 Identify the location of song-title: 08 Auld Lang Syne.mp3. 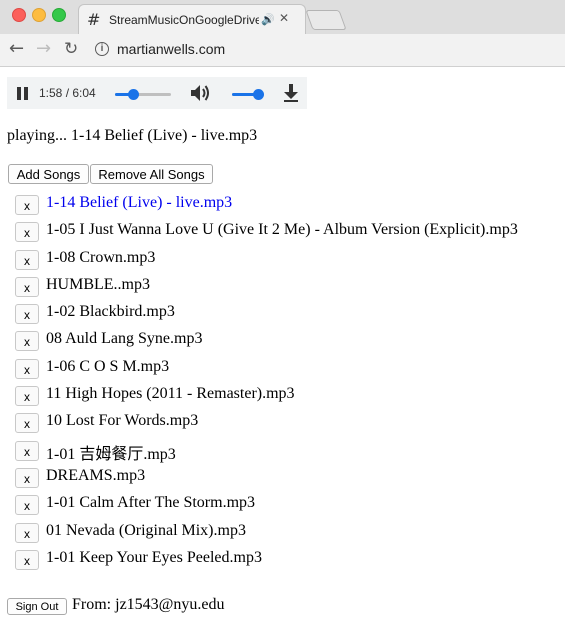
(124, 339).